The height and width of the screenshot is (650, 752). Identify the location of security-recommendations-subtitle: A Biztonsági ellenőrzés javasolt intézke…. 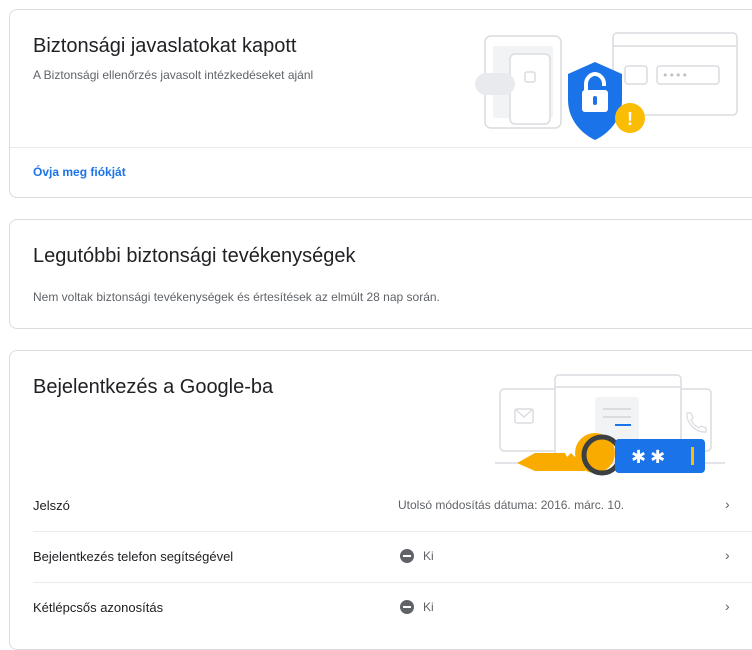
(173, 75).